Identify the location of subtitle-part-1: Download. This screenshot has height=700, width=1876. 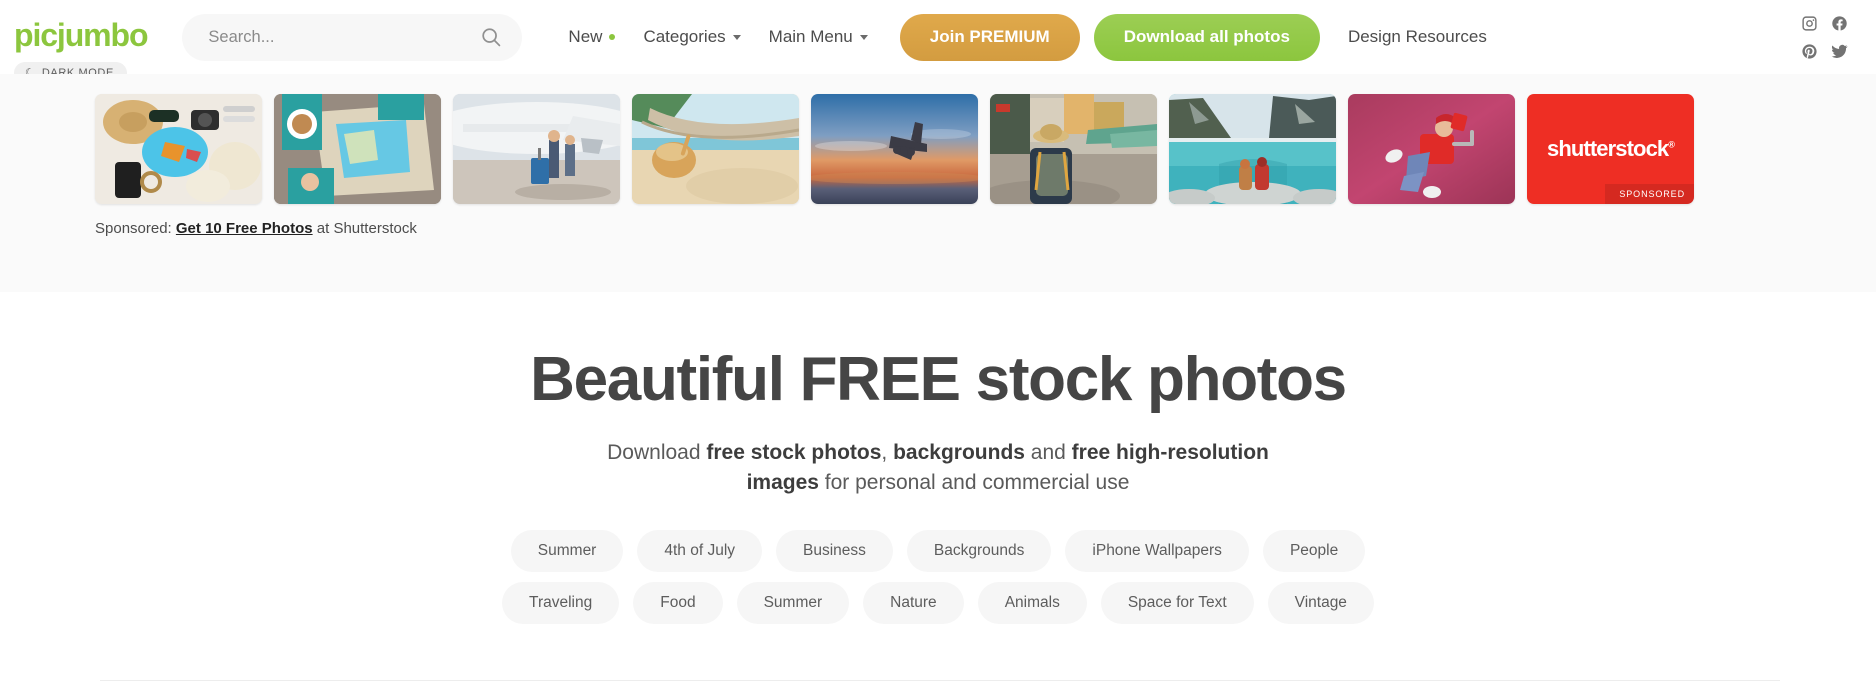
(657, 453).